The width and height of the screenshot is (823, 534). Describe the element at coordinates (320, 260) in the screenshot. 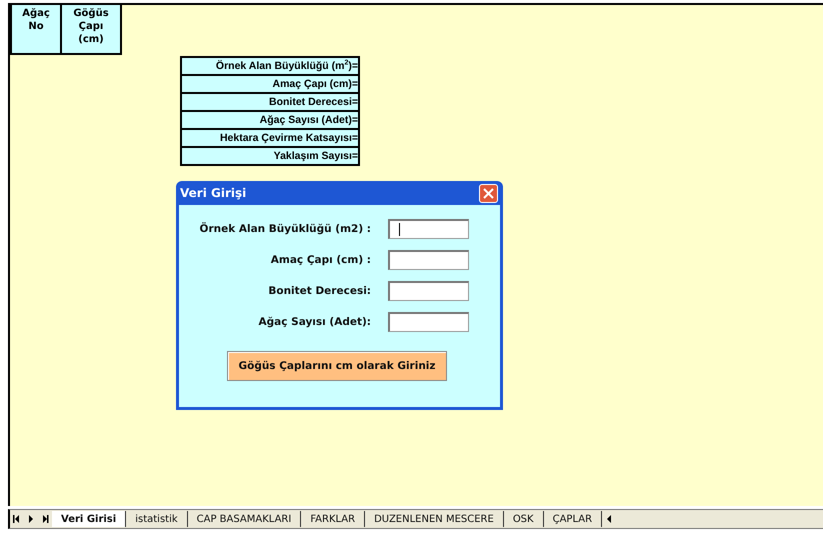

I see `field-label: Amaç Çapı (cm) :` at that location.